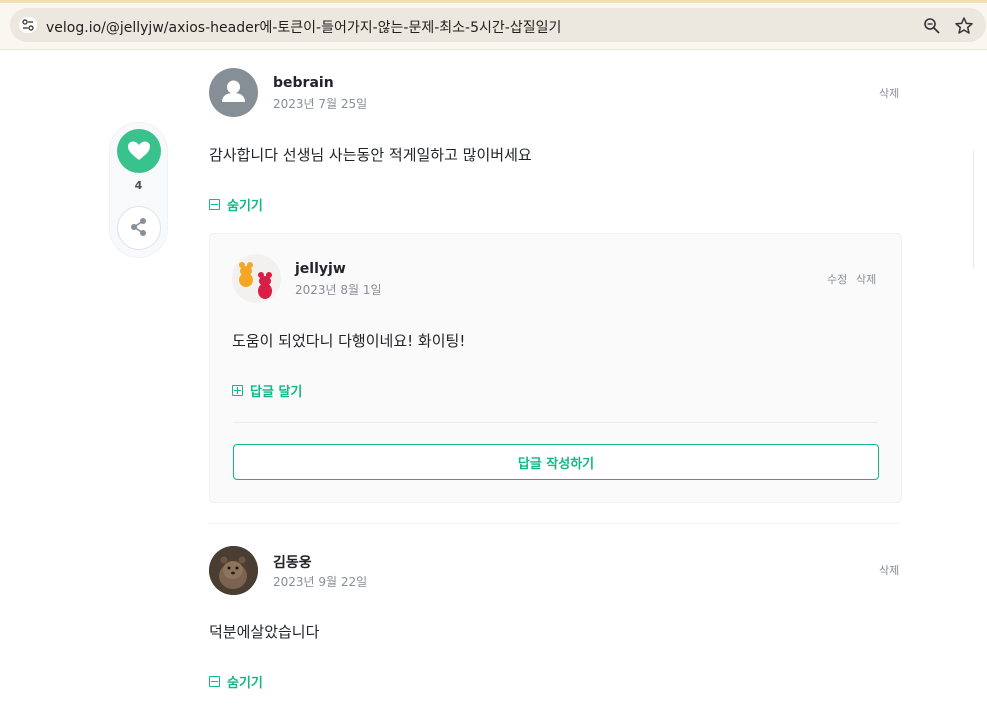  What do you see at coordinates (303, 83) in the screenshot?
I see `comment-author: bebrain` at bounding box center [303, 83].